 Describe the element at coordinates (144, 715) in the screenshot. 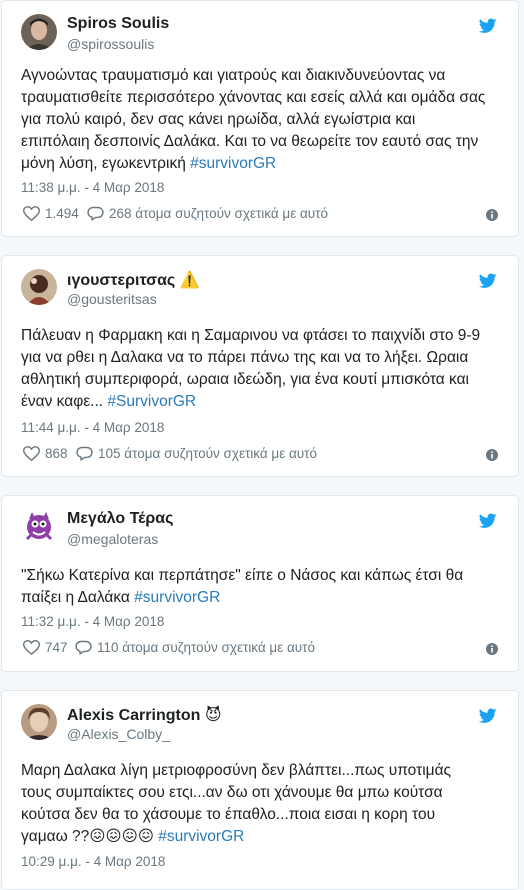

I see `display-name: Alexis Carrington 😈` at that location.